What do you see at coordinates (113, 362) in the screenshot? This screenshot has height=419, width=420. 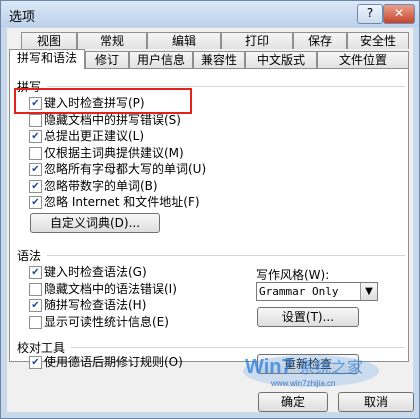 I see `option-label: 使用德语后期修订规则(O)` at bounding box center [113, 362].